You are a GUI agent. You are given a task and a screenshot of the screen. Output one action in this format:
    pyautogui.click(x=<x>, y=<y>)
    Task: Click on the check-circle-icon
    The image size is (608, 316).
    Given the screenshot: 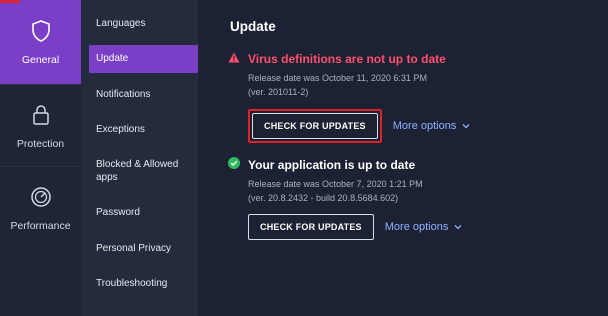 What is the action you would take?
    pyautogui.click(x=234, y=164)
    